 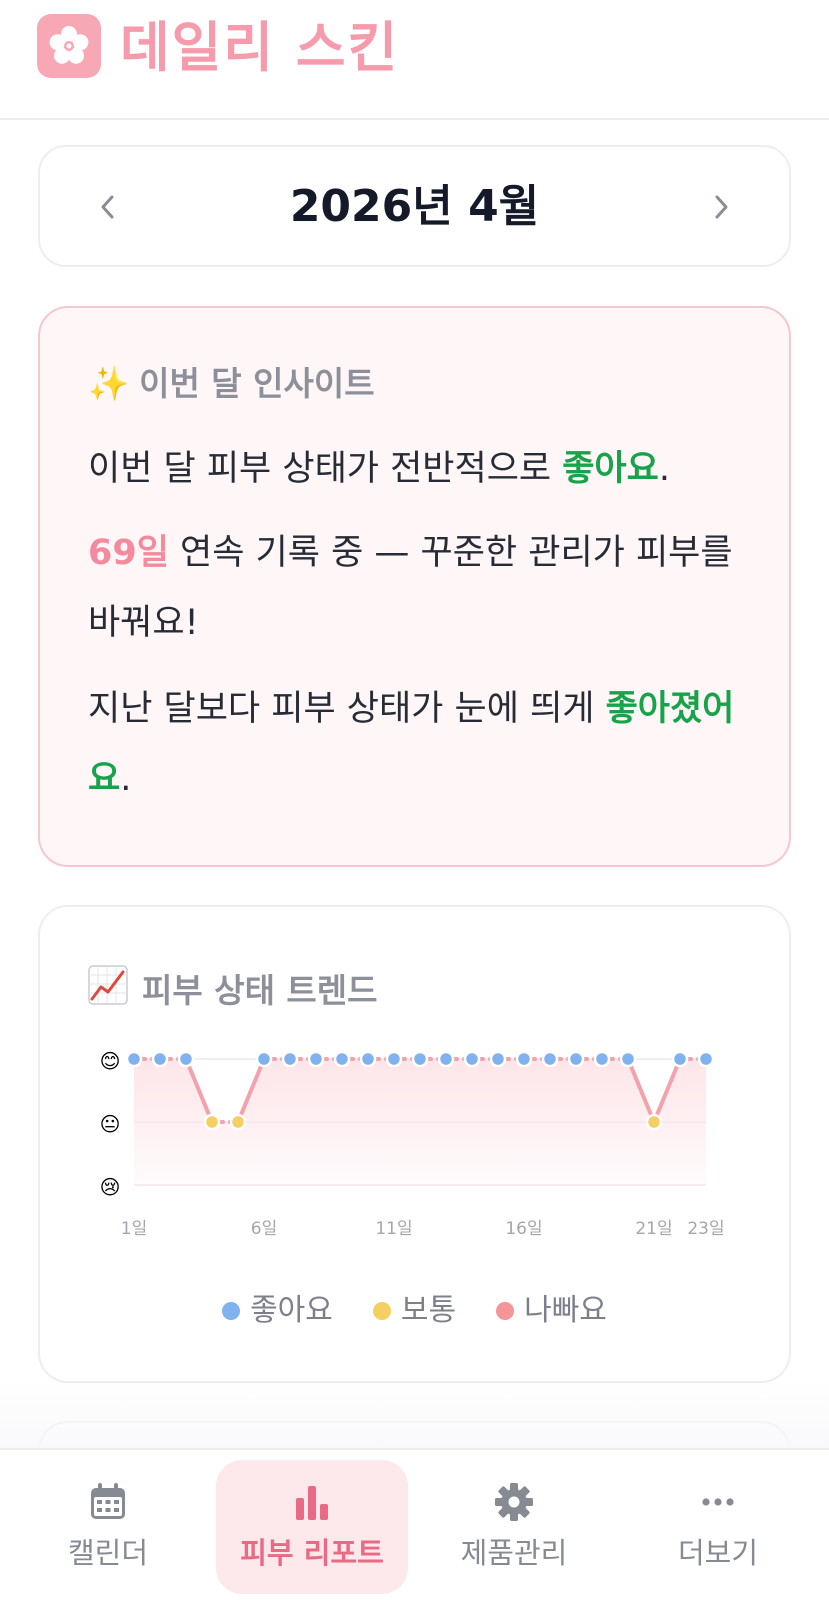 What do you see at coordinates (653, 1229) in the screenshot?
I see `x-tick-label: 21일` at bounding box center [653, 1229].